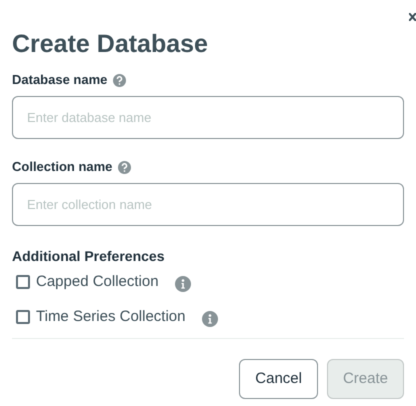  I want to click on close-icon, so click(412, 17).